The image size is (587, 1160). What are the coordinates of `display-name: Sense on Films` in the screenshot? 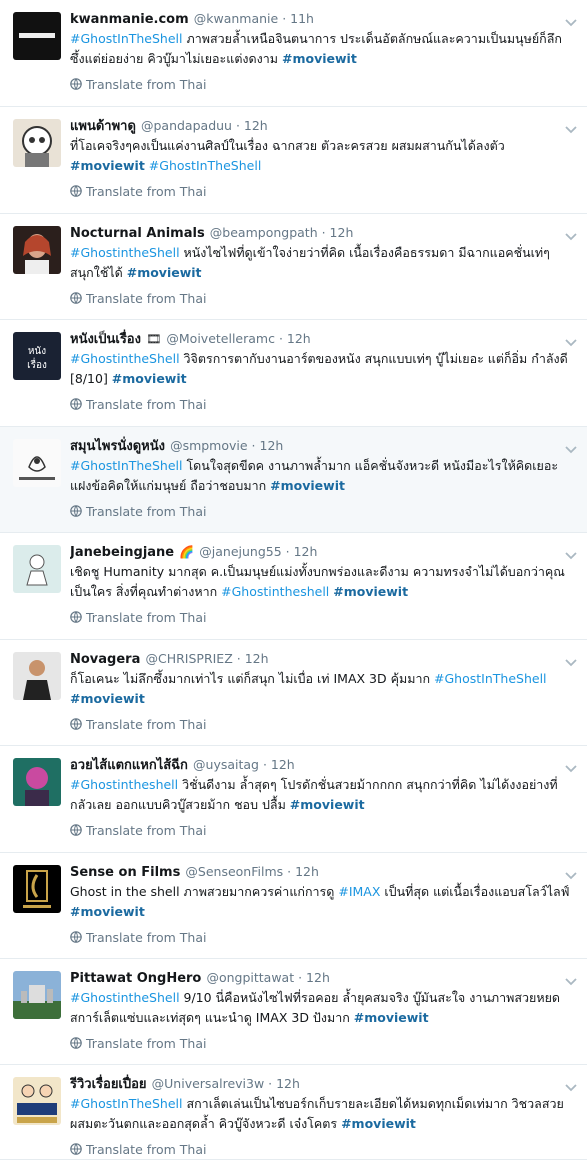 It's located at (125, 872).